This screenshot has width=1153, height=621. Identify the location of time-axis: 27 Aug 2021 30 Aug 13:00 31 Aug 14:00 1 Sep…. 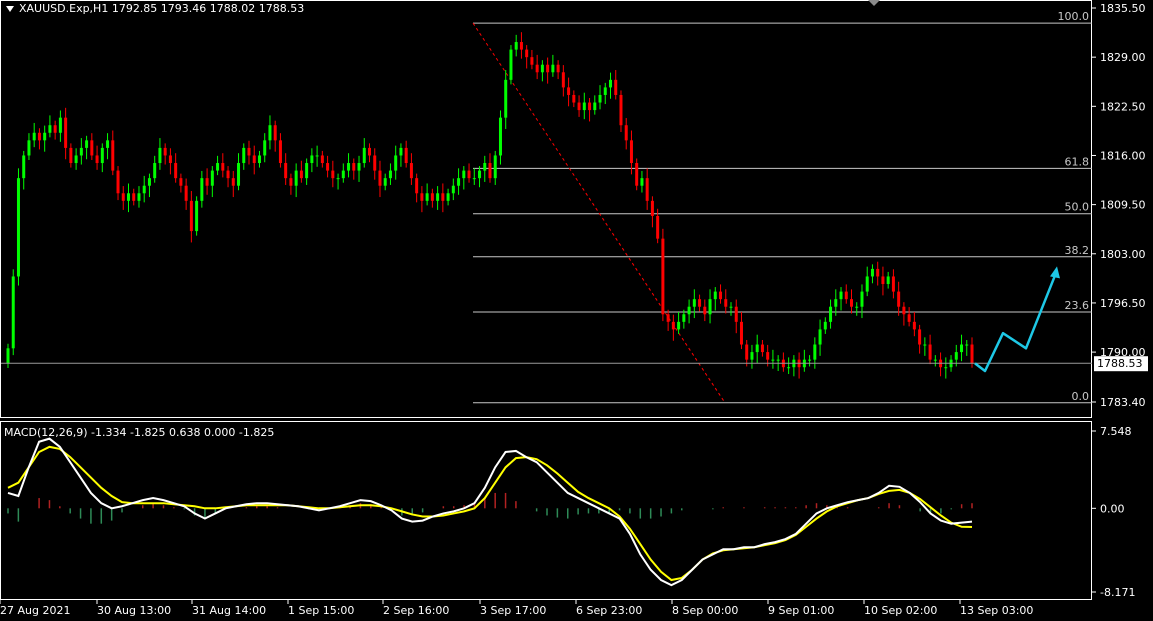
(516, 608).